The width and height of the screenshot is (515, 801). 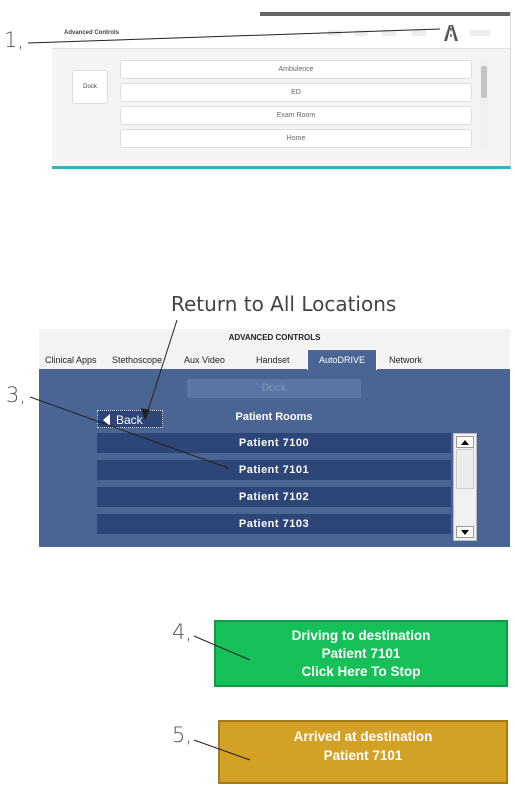 I want to click on back-button: Back, so click(x=130, y=419).